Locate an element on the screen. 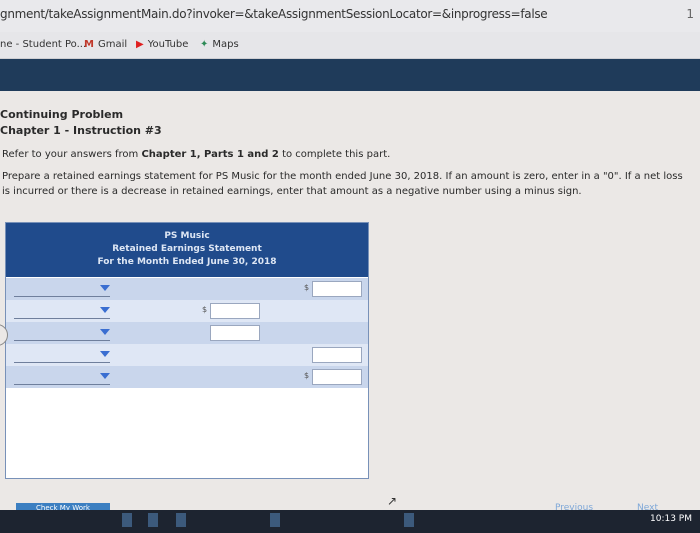 This screenshot has height=533, width=700. os-taskbar: 10:13 PM is located at coordinates (350, 521).